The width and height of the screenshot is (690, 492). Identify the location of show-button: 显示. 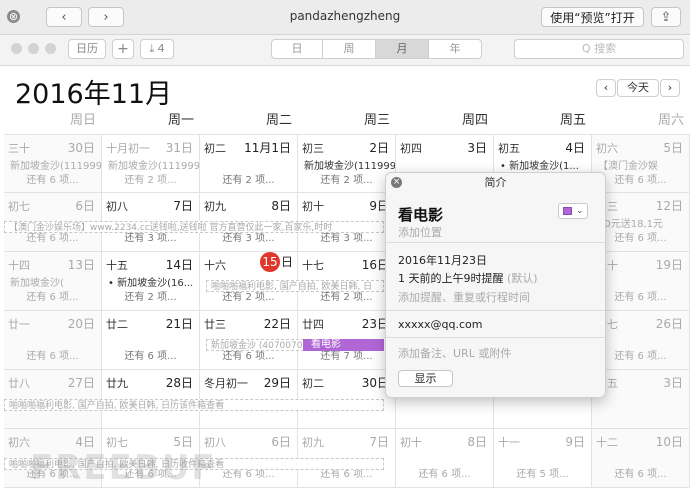
(425, 378).